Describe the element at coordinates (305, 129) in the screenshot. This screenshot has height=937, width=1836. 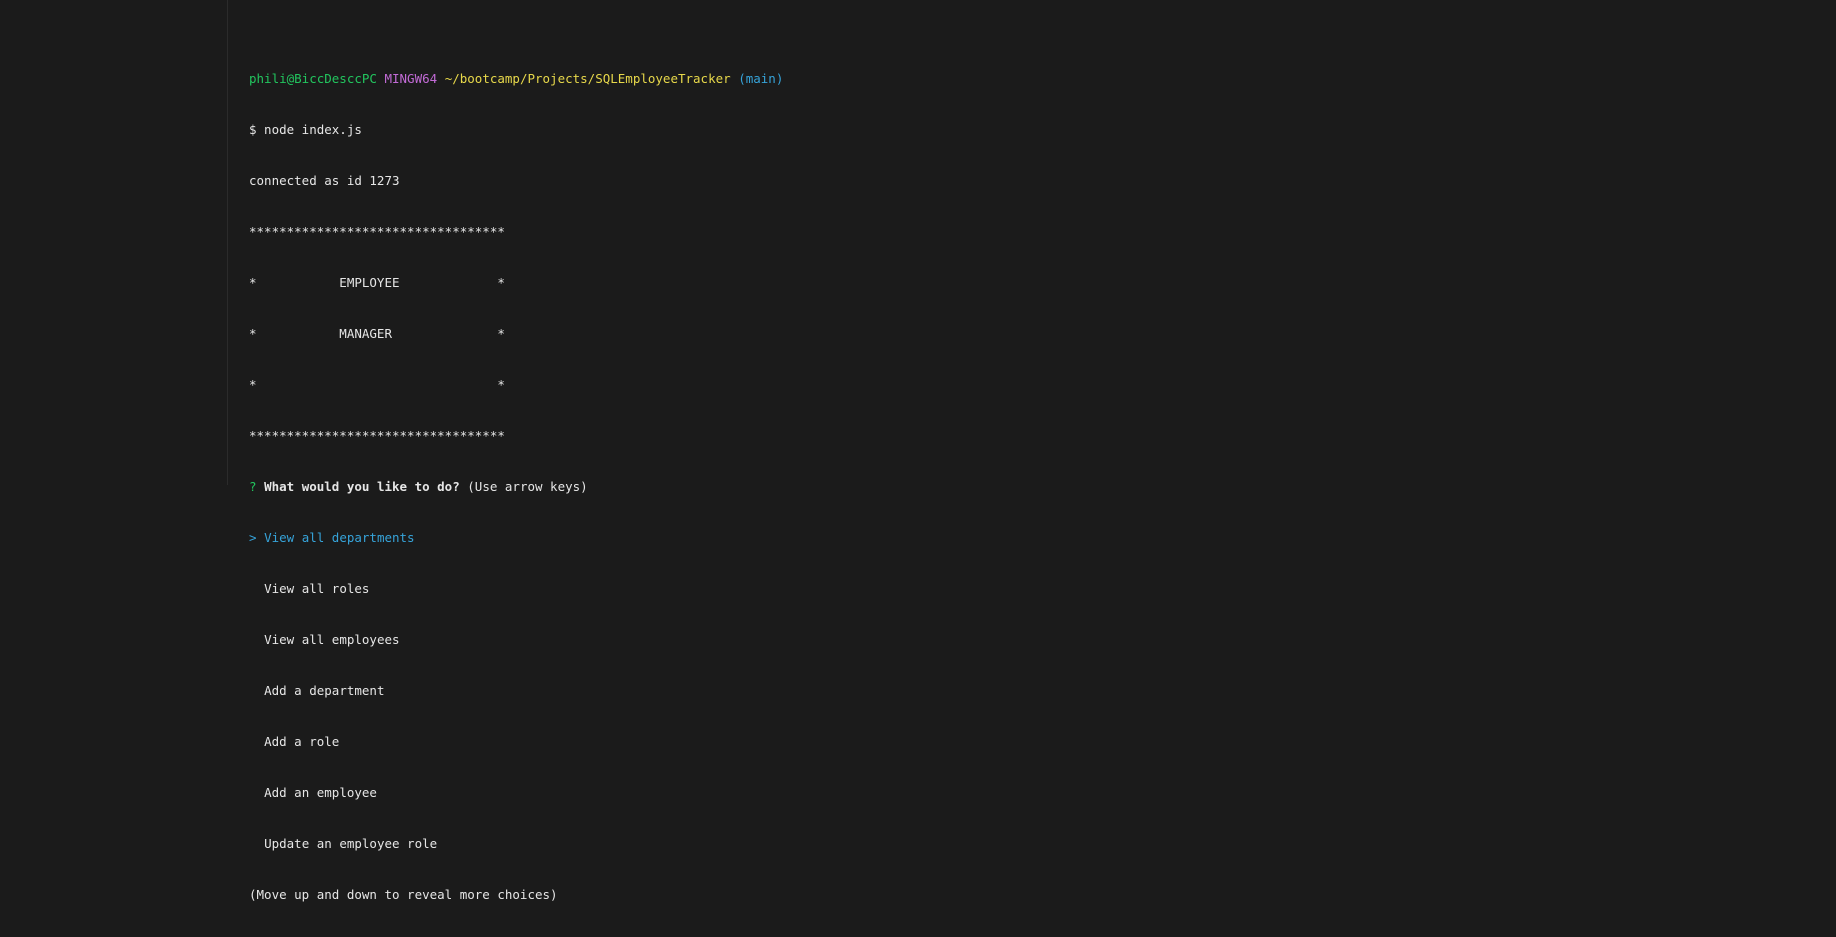
I see `command-line: $ node index.js` at that location.